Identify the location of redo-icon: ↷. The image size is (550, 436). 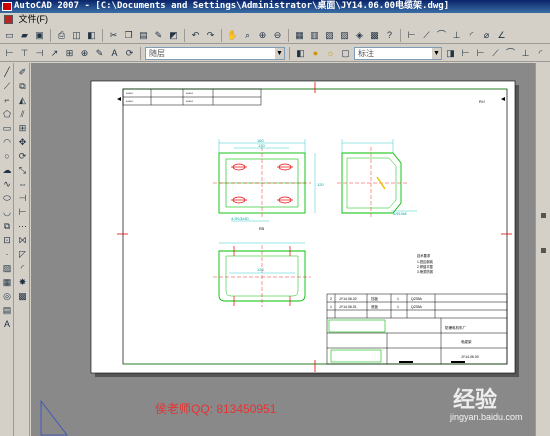
(210, 35).